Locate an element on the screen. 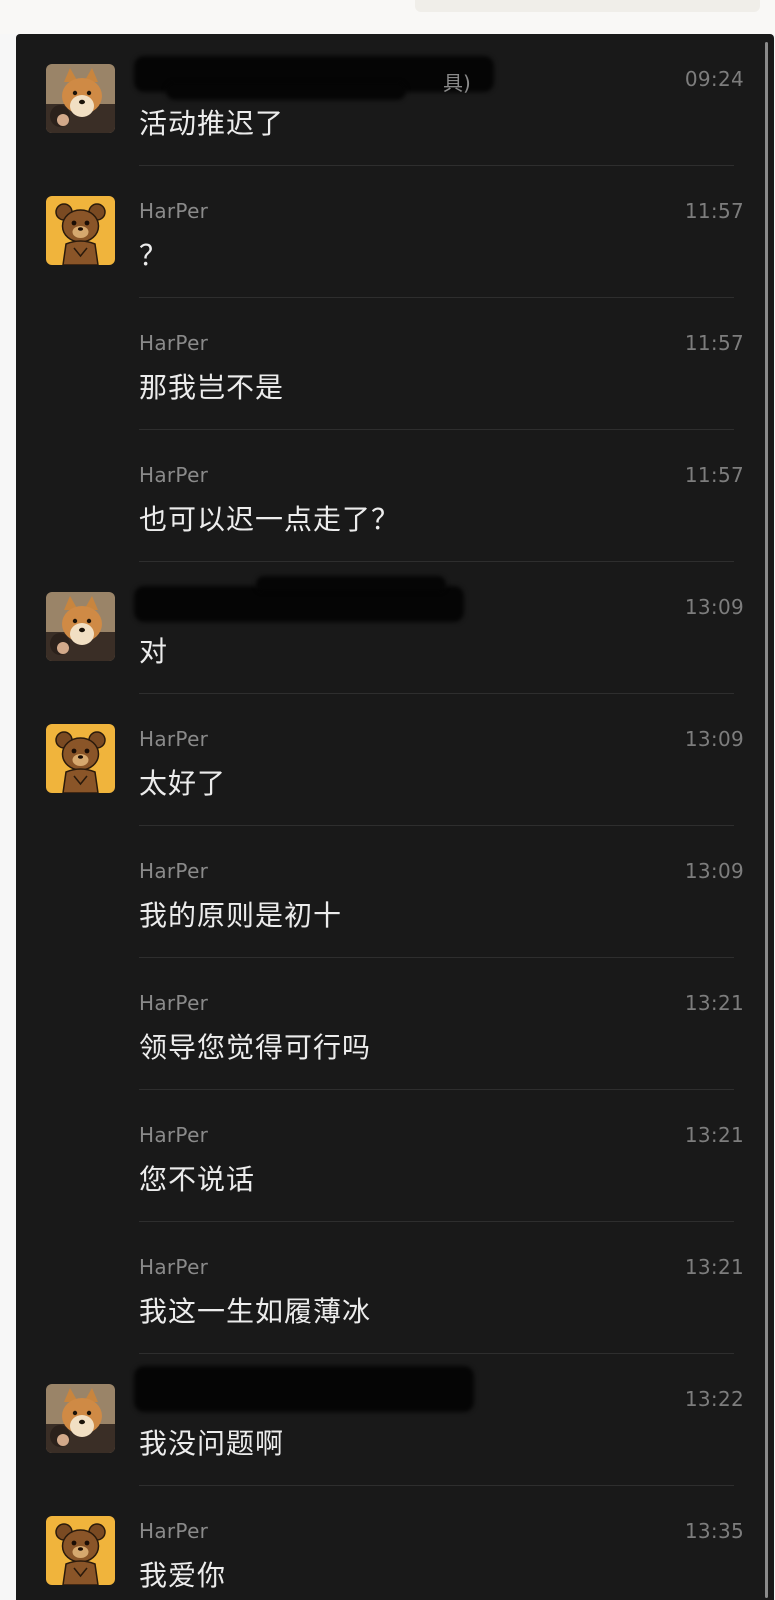  message-item: HarPer 13:21 我这一生如履薄冰 is located at coordinates (386, 1288).